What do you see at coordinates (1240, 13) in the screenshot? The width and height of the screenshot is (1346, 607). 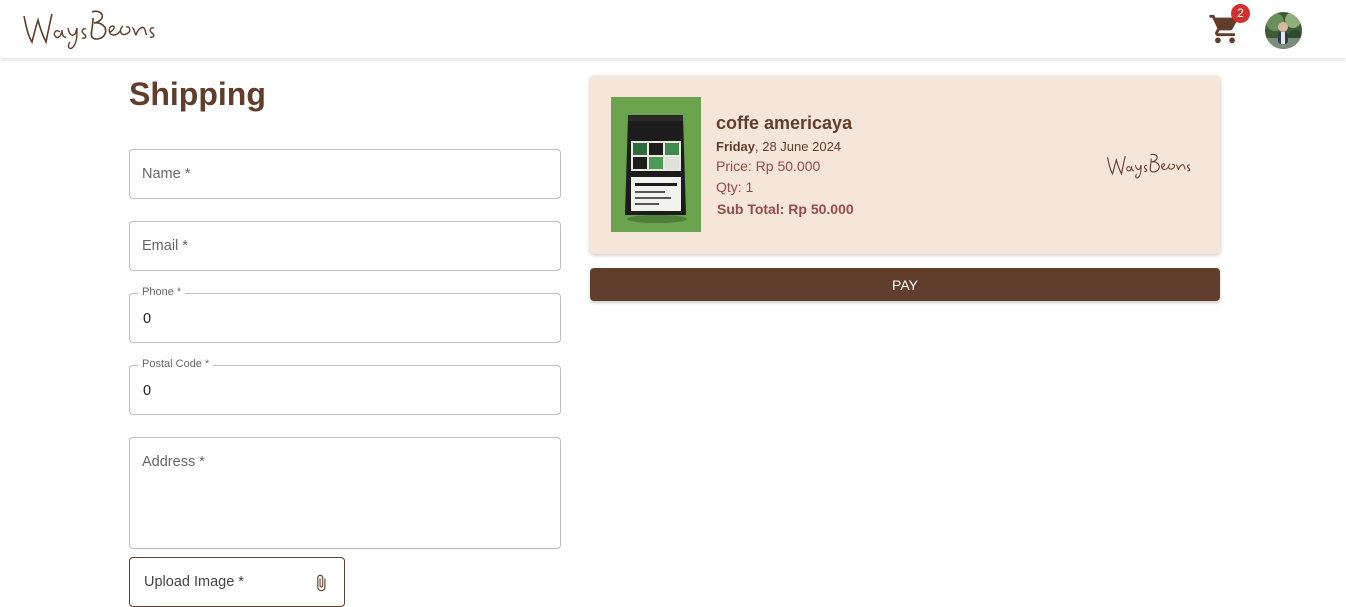 I see `cart-count-badge: 2` at bounding box center [1240, 13].